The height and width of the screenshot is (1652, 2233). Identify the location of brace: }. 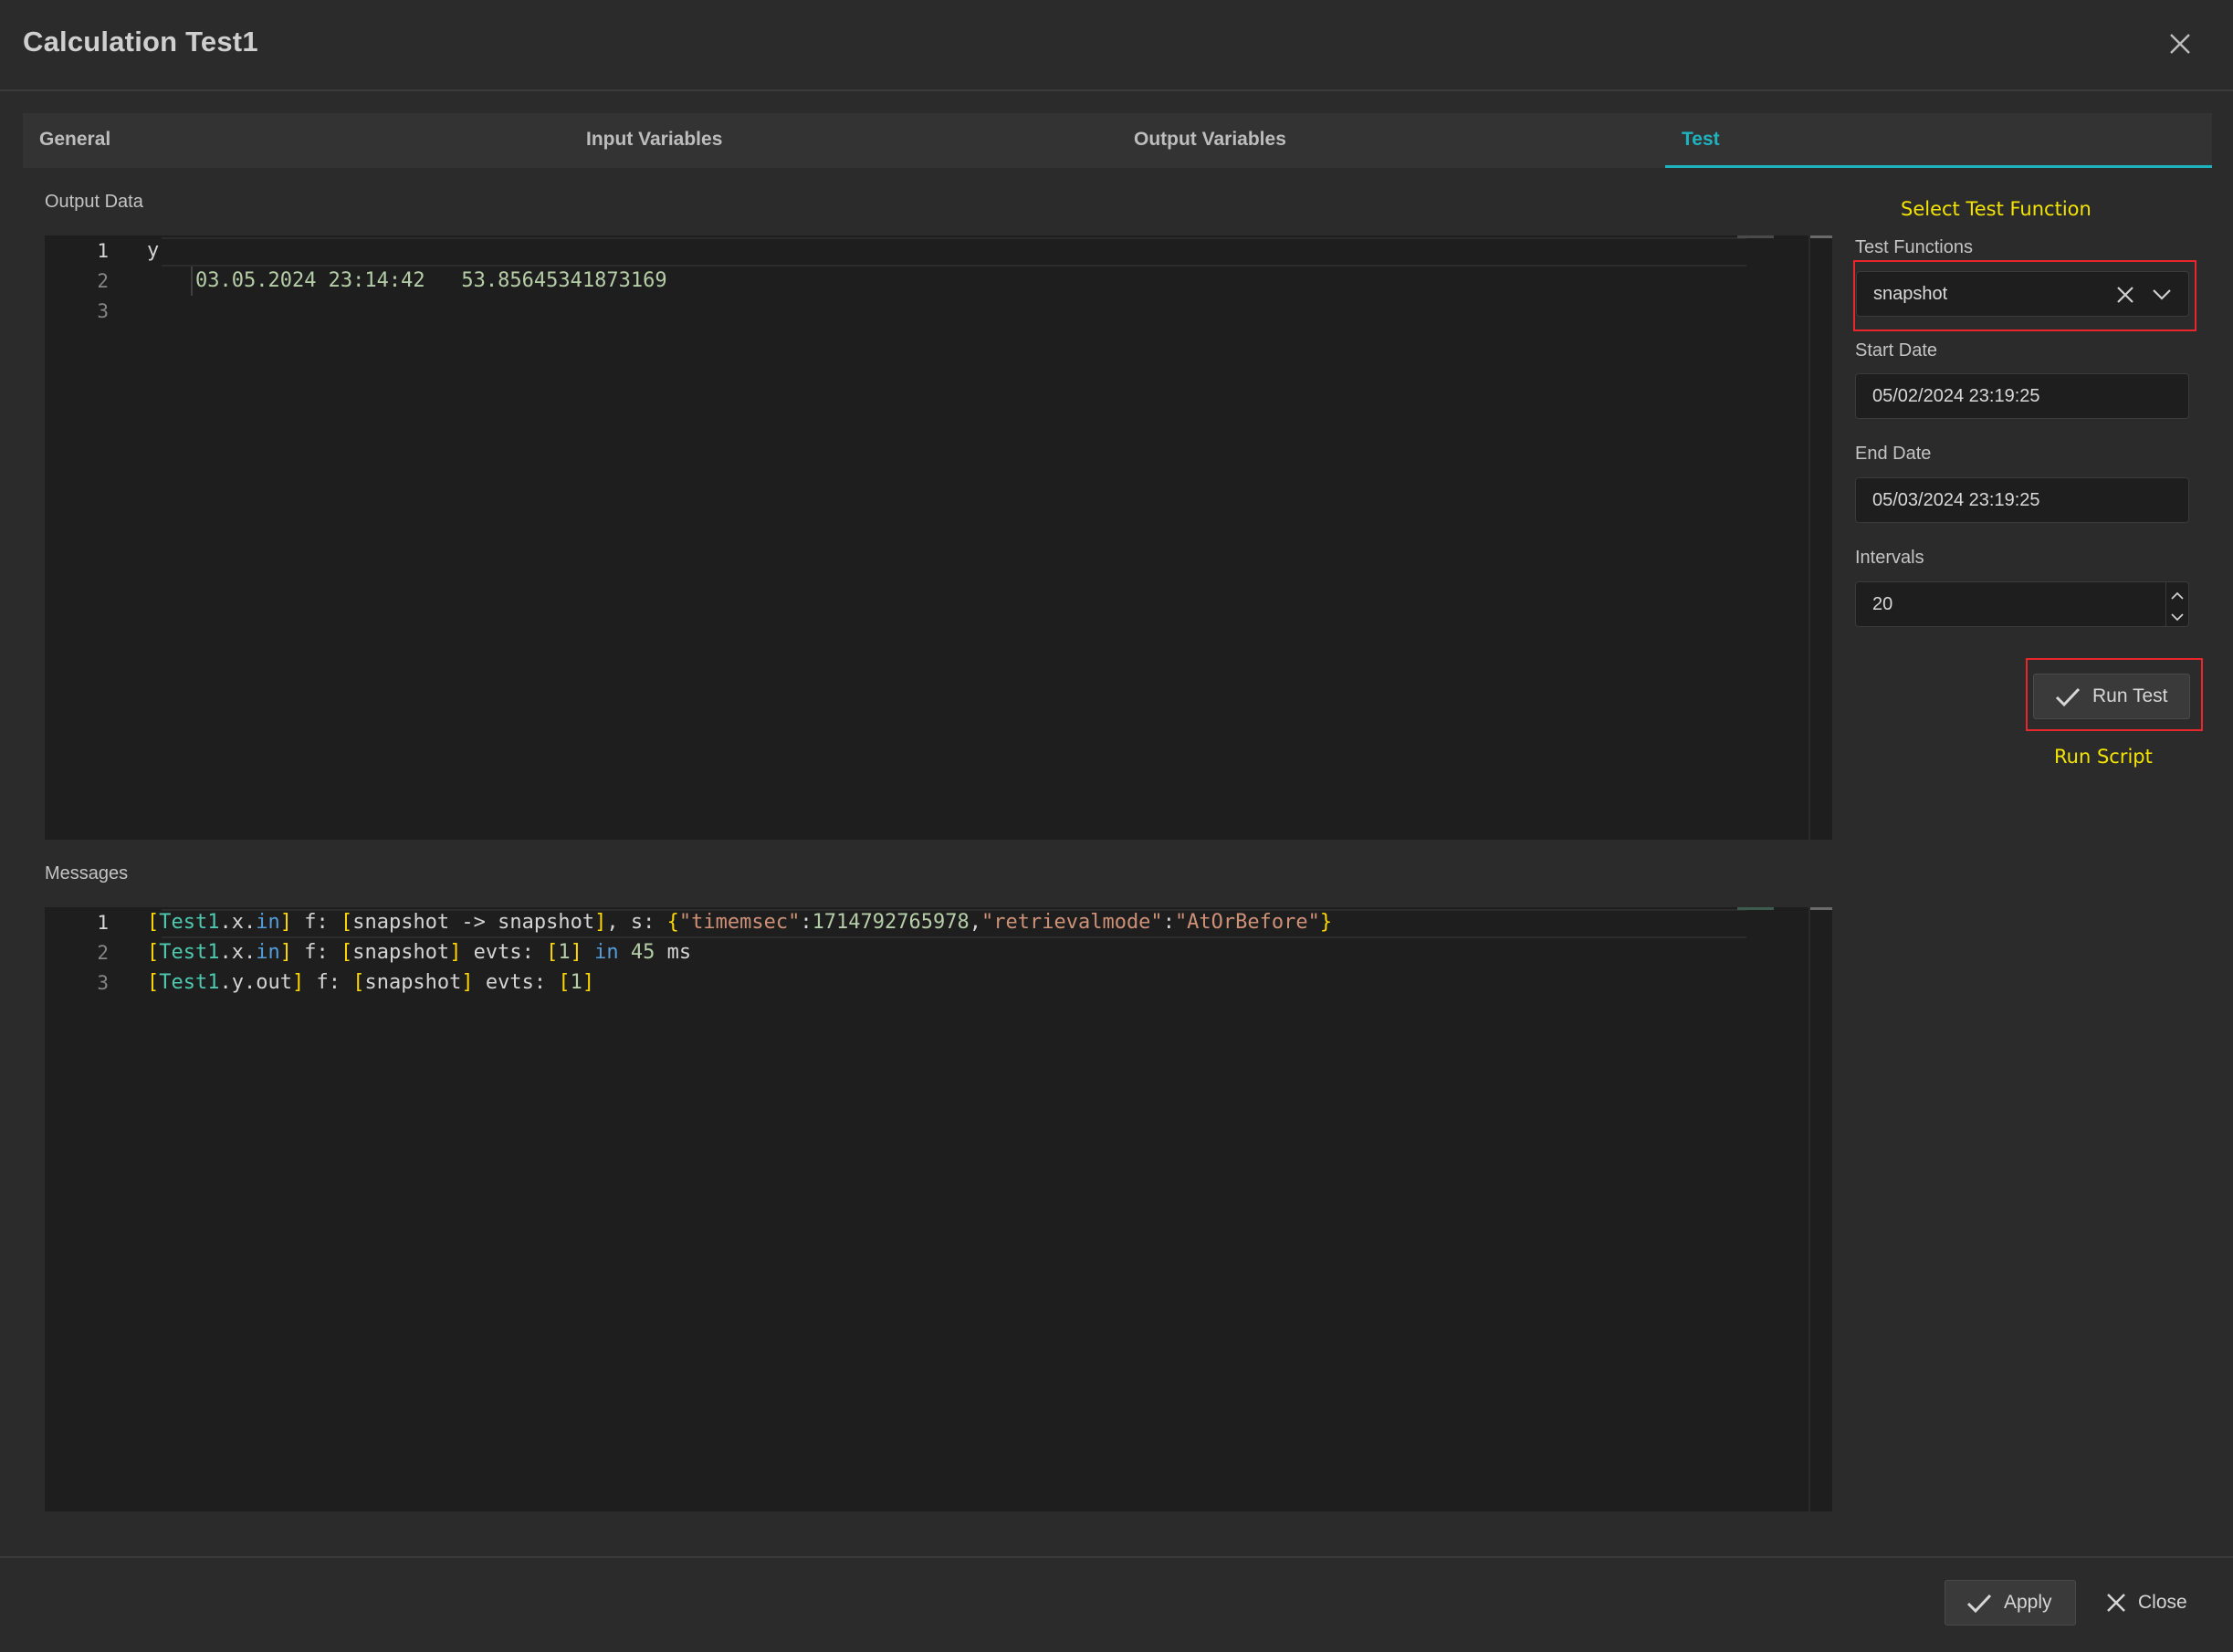
(1326, 922).